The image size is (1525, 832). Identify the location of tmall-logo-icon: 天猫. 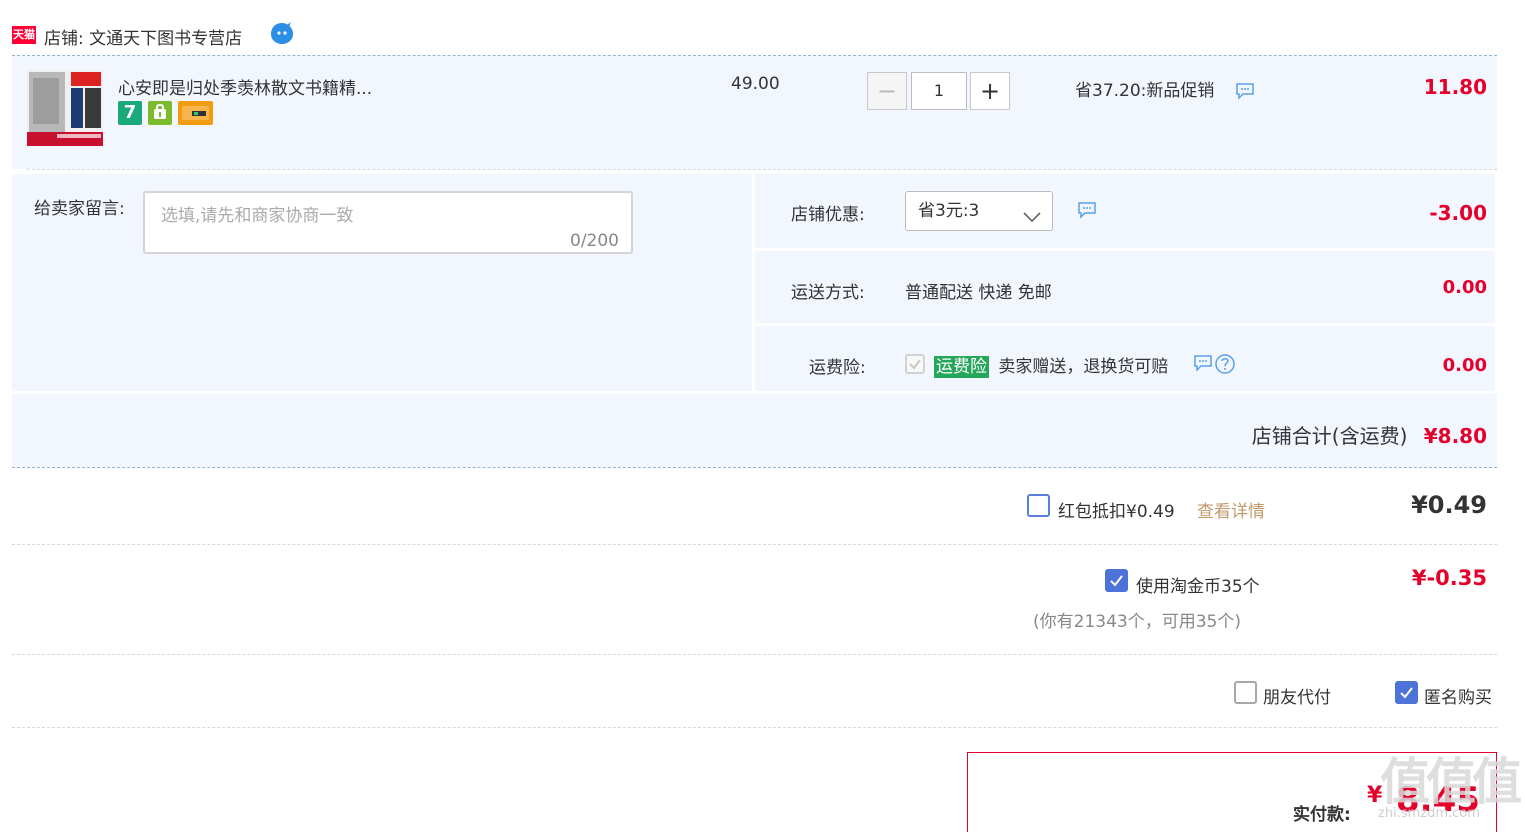
(24, 35).